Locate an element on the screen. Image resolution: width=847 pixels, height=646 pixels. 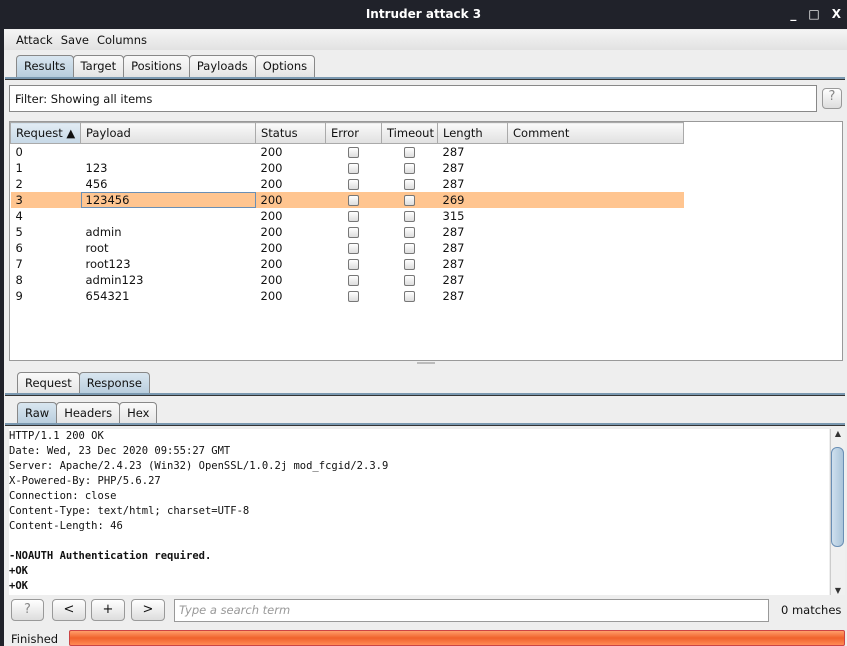
table-row: 5 admin 200 287 is located at coordinates (347, 232).